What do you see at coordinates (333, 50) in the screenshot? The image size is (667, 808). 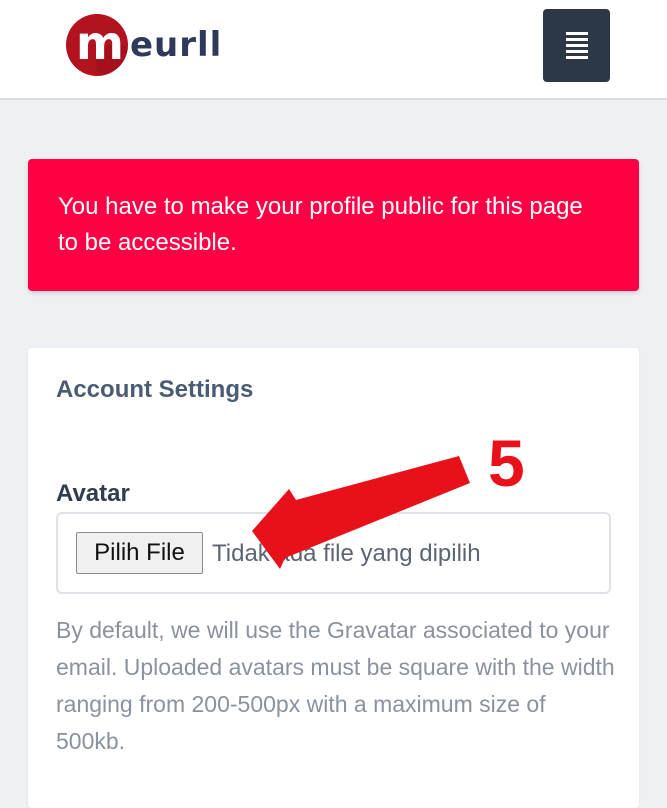 I see `top-navigation-bar: m eurll` at bounding box center [333, 50].